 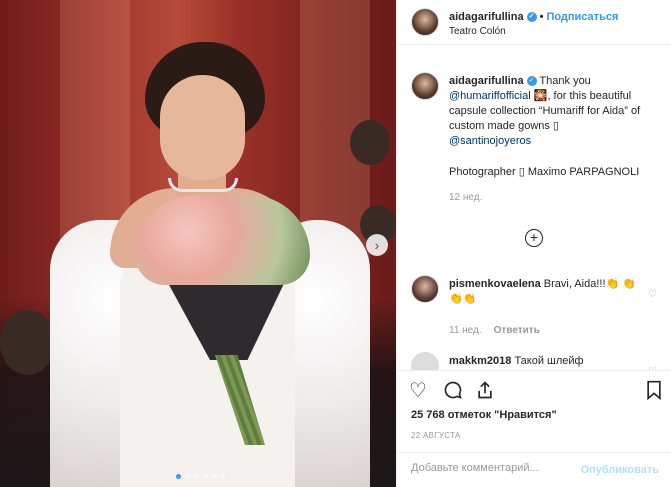 I want to click on reply-button: Ответить, so click(x=517, y=330).